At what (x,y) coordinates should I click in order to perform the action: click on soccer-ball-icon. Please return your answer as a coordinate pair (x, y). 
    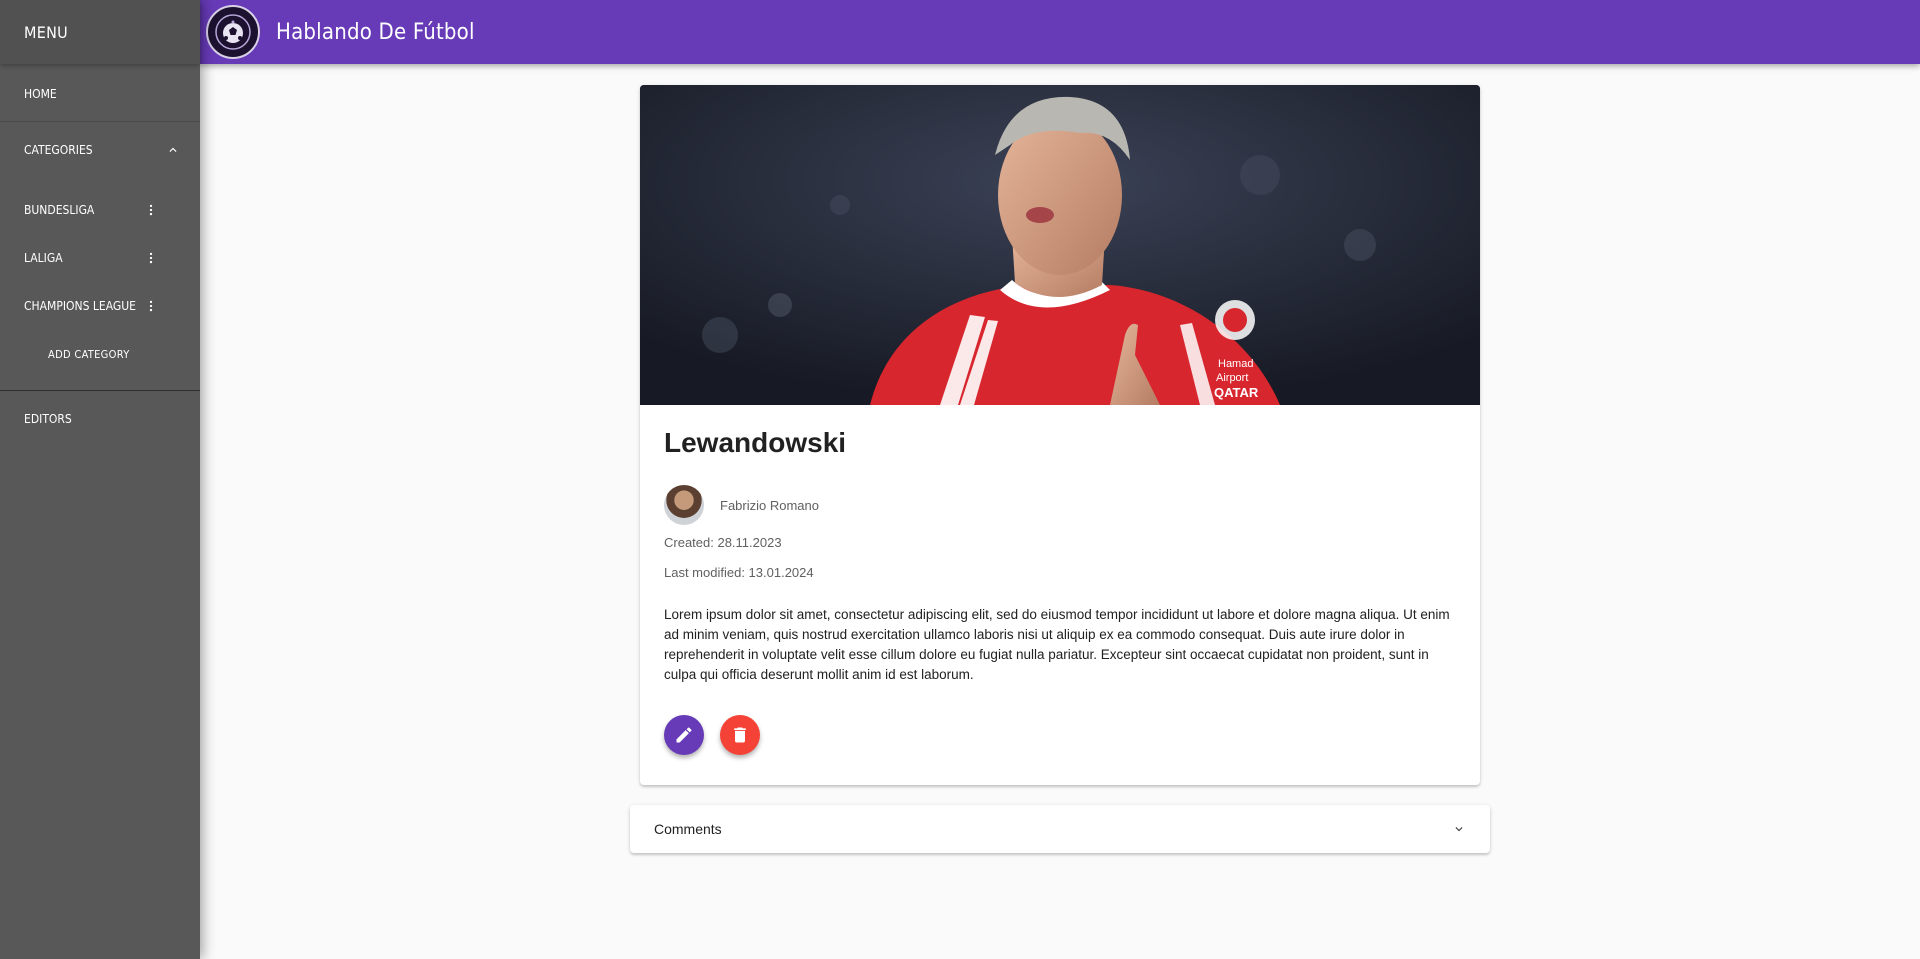
    Looking at the image, I should click on (233, 32).